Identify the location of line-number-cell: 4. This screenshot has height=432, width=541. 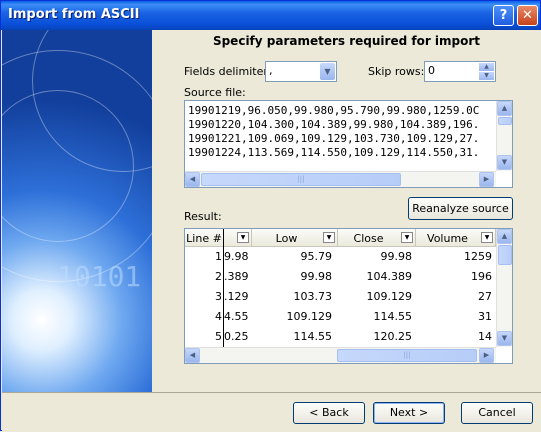
(218, 316).